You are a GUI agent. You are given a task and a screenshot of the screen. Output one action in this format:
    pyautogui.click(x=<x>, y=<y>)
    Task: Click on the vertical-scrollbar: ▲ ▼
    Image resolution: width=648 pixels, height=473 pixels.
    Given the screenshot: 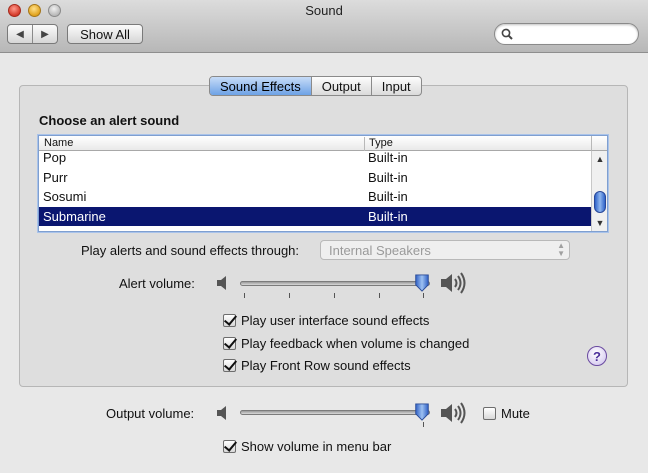 What is the action you would take?
    pyautogui.click(x=599, y=191)
    